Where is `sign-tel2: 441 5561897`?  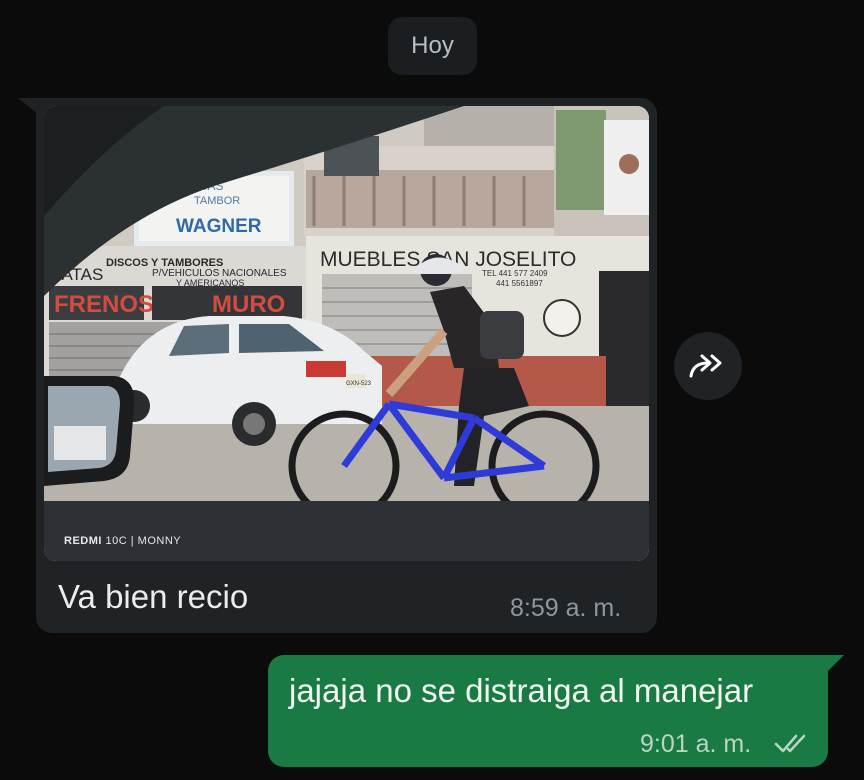 sign-tel2: 441 5561897 is located at coordinates (519, 283).